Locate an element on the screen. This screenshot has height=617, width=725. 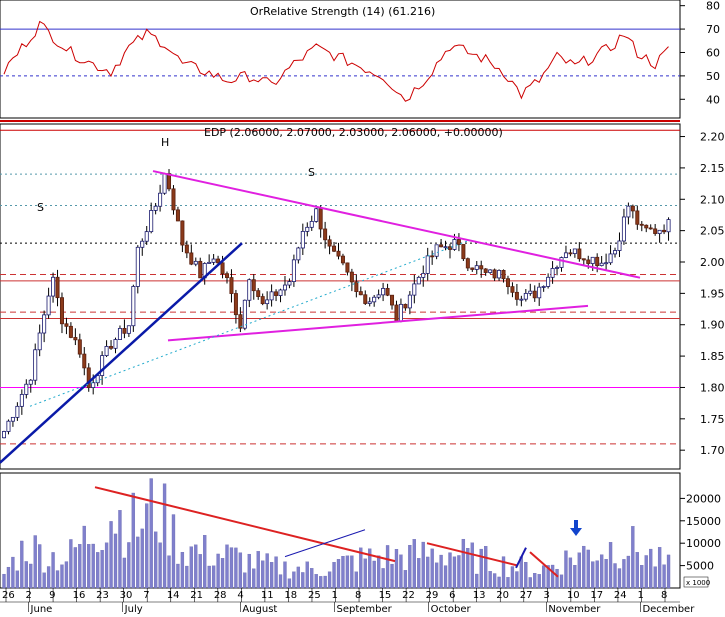
date-tick-label: 28 is located at coordinates (220, 595).